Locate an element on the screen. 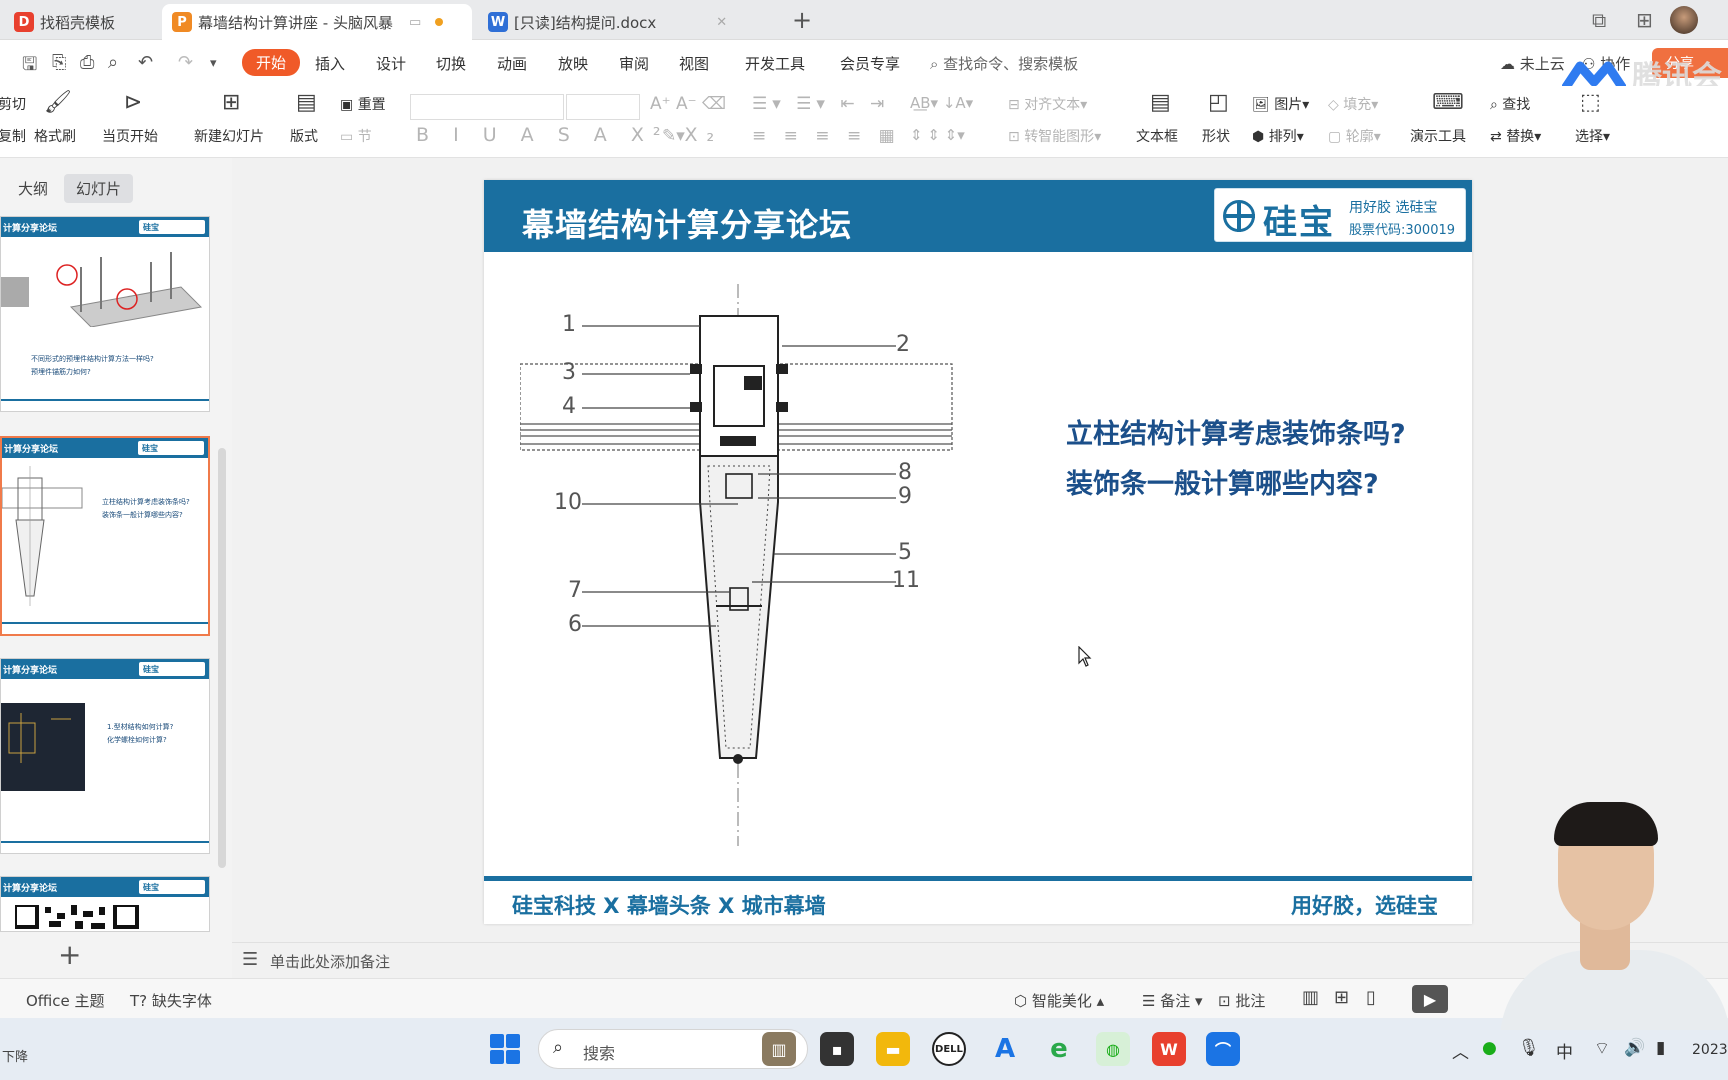 This screenshot has width=1728, height=1080. slide-sorter-icon: ⊞ is located at coordinates (1341, 997).